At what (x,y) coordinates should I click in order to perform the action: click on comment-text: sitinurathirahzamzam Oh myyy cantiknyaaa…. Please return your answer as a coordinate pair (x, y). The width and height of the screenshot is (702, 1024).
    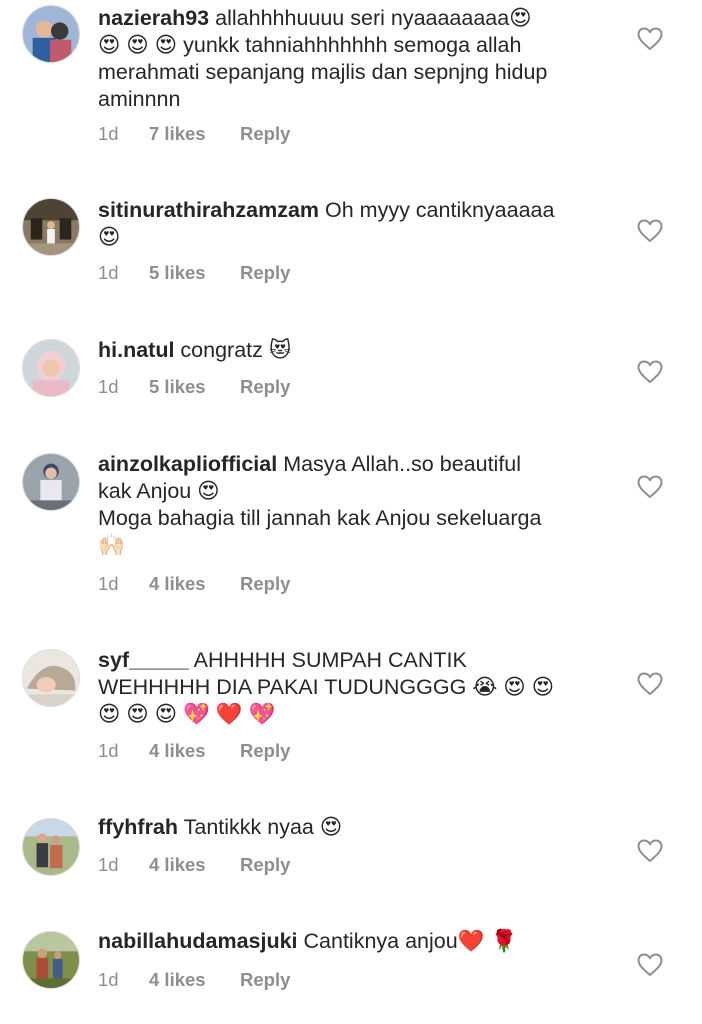
    Looking at the image, I should click on (348, 224).